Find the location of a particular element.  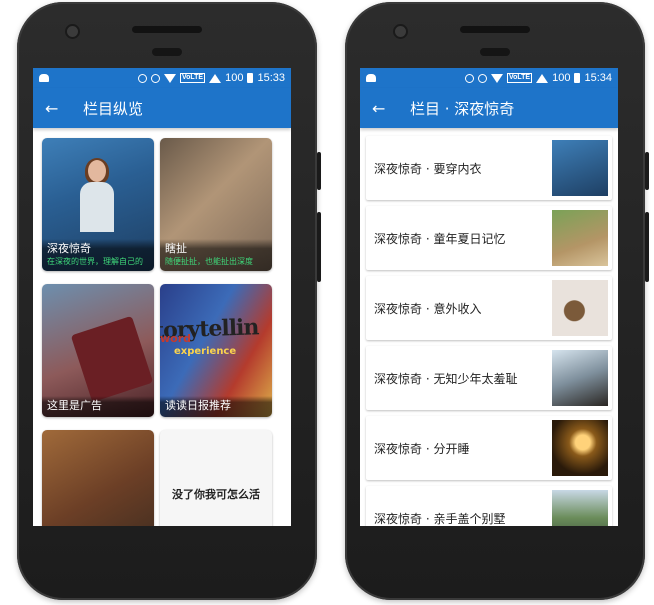

card-subtitle: 随便扯扯，也能扯出深度 is located at coordinates (209, 261).